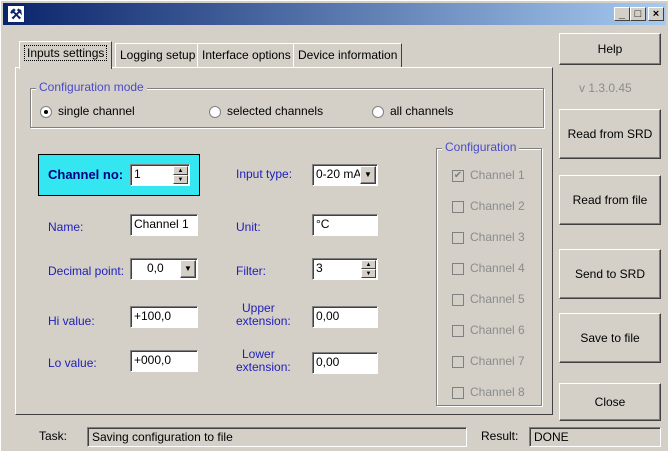  I want to click on maximize-button: □, so click(638, 14).